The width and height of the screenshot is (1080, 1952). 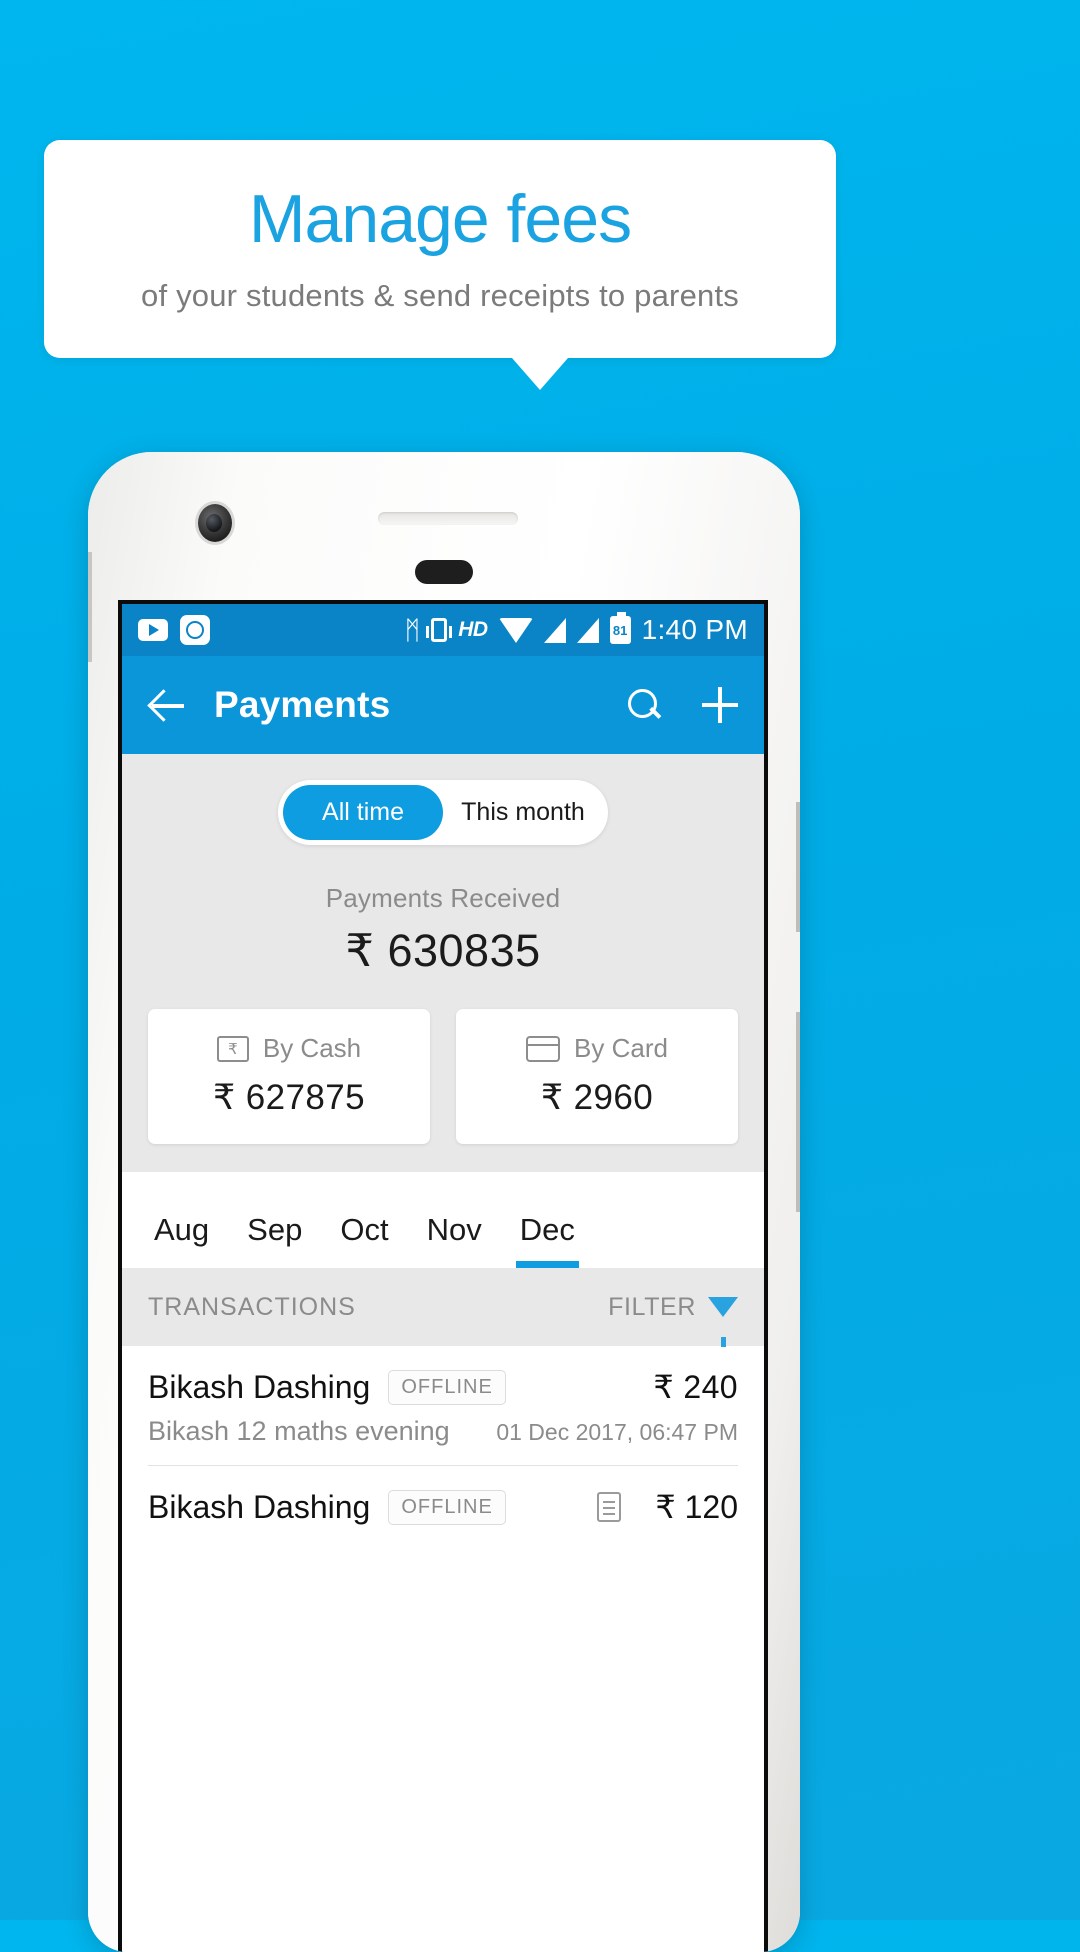 I want to click on camera-app-icon, so click(x=195, y=630).